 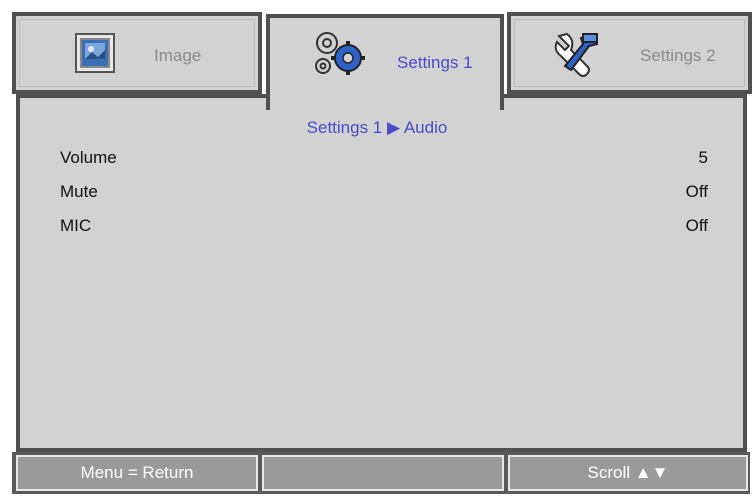 I want to click on volume-label: Volume, so click(x=88, y=157).